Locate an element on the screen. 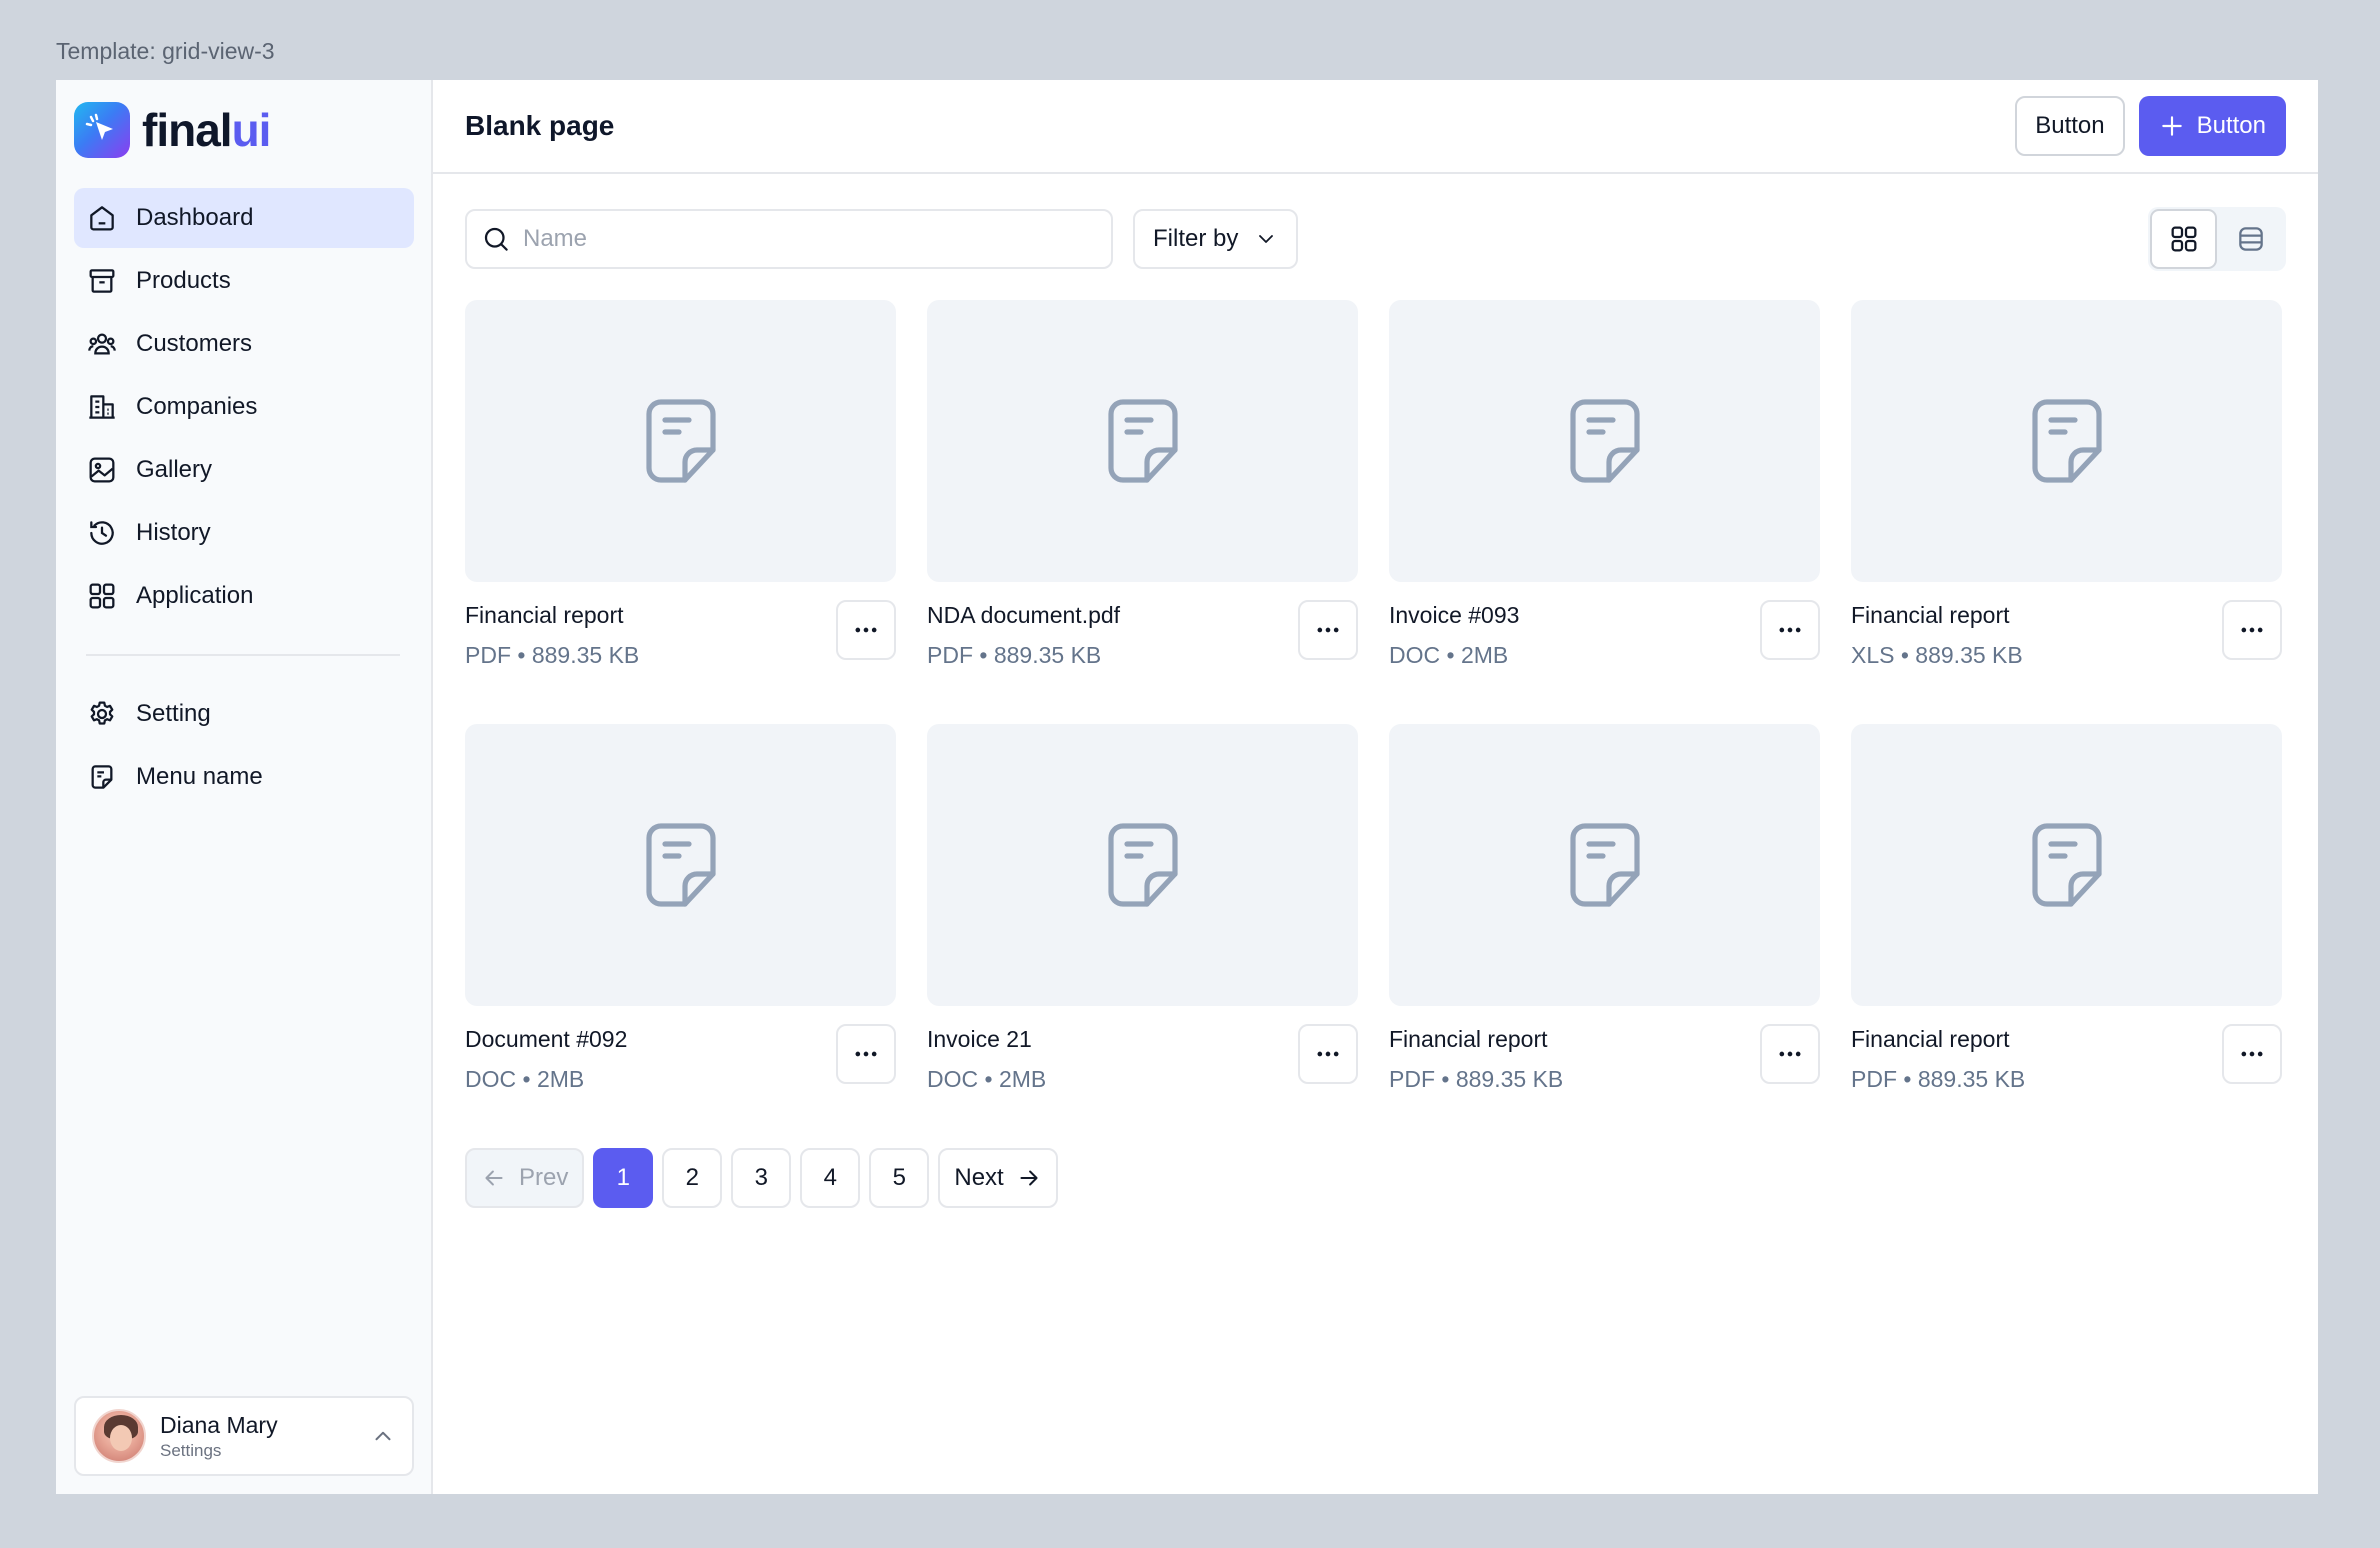  sidebar-item-label: Dashboard is located at coordinates (195, 217).